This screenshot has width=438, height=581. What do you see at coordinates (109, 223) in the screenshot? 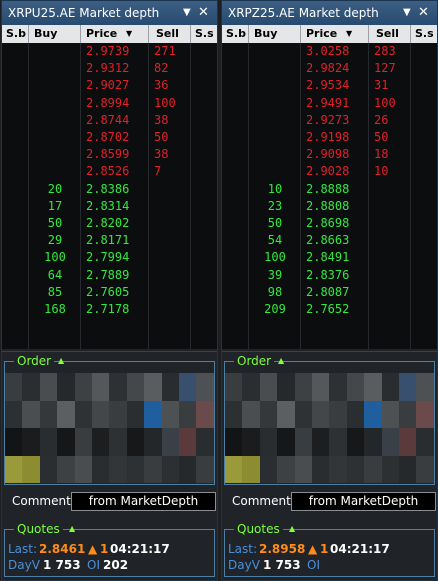
I see `bid-row: 50 2.8202` at bounding box center [109, 223].